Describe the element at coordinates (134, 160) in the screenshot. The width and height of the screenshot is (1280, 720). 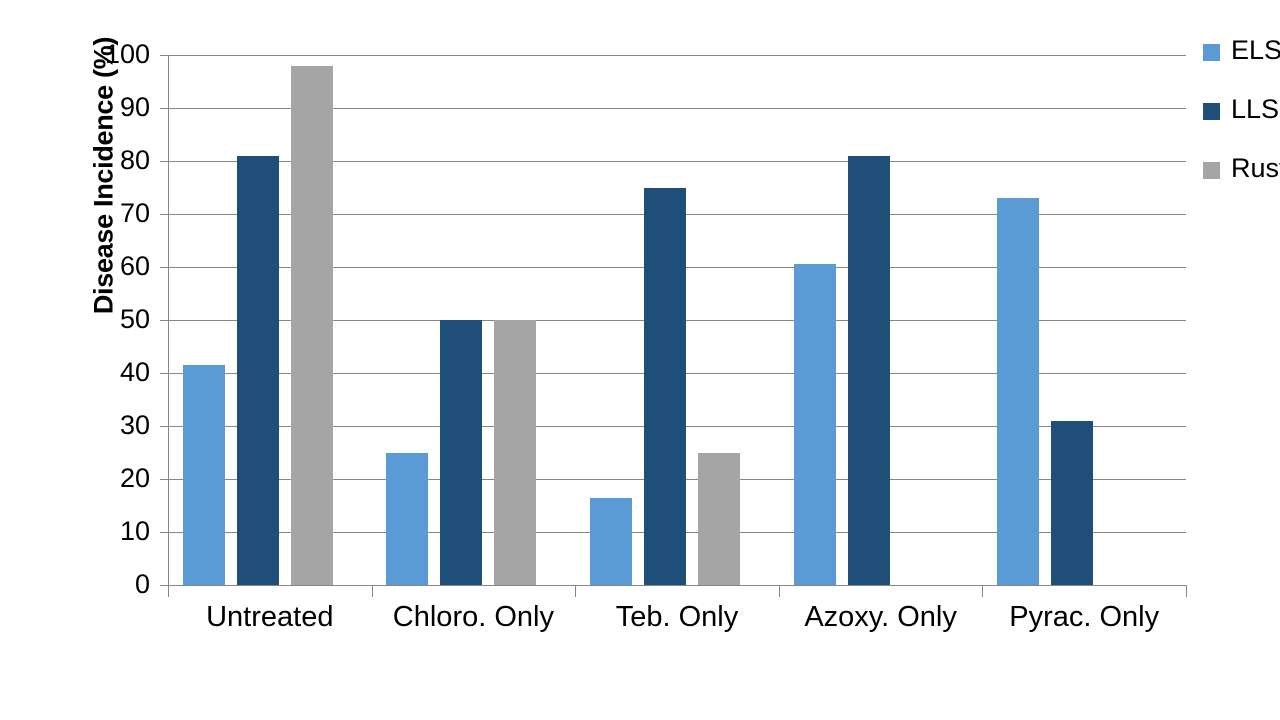
I see `y-axis-tick-label: 80` at that location.